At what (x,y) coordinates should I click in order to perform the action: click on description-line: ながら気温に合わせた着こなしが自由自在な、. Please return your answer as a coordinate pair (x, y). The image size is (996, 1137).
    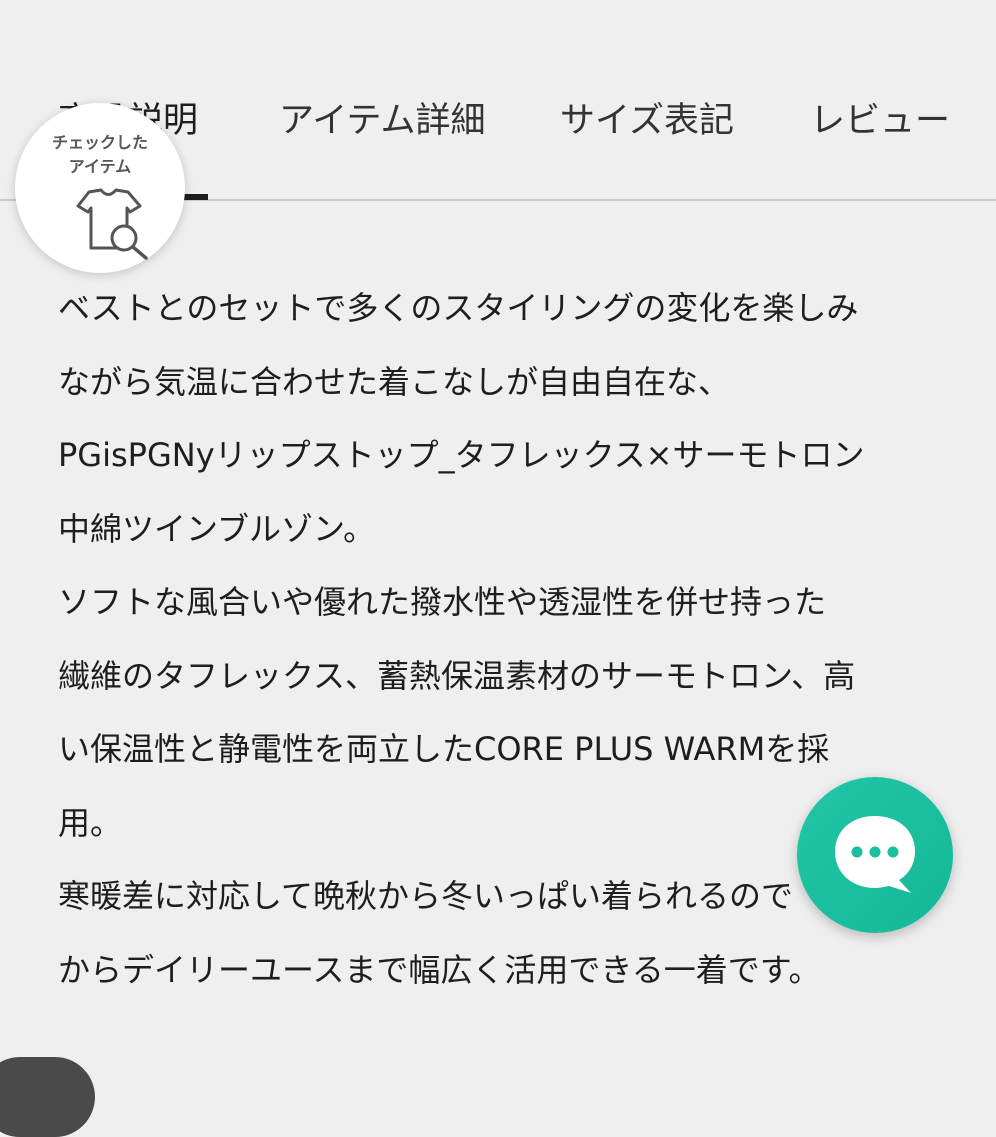
    Looking at the image, I should click on (394, 381).